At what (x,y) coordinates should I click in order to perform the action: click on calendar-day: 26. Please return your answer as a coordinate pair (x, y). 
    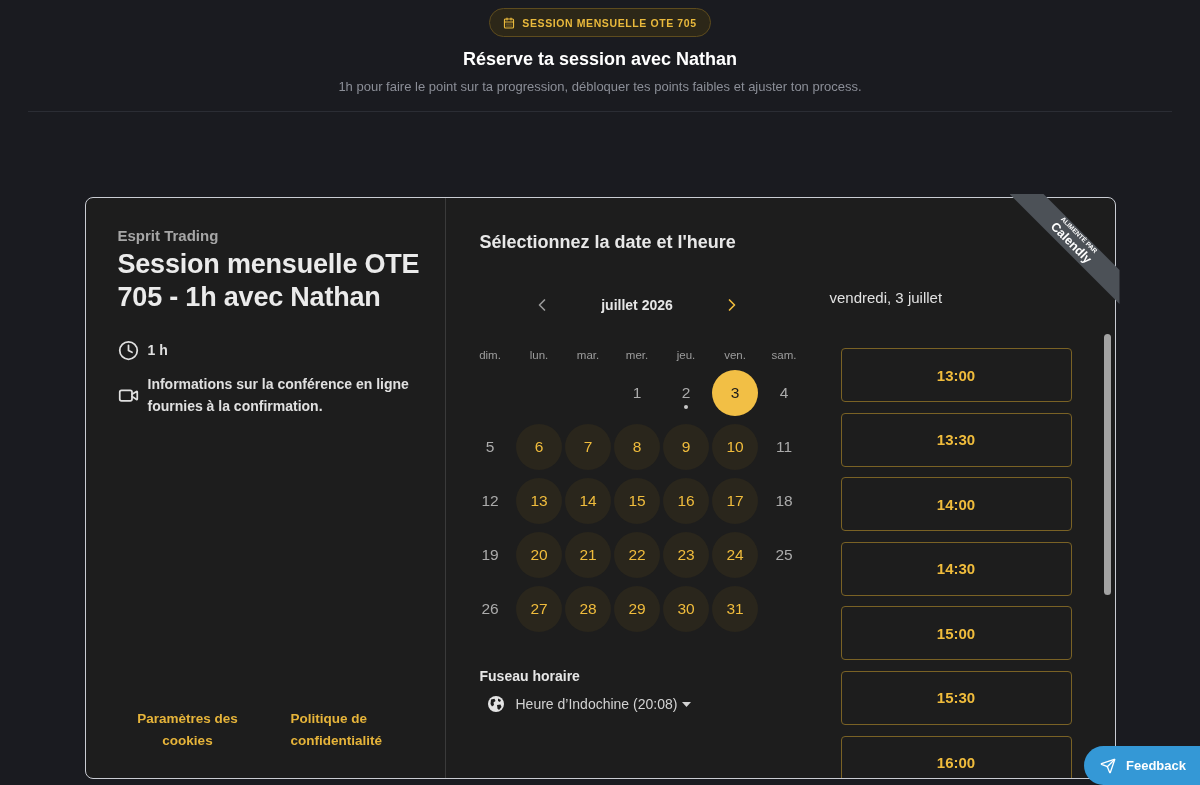
    Looking at the image, I should click on (490, 609).